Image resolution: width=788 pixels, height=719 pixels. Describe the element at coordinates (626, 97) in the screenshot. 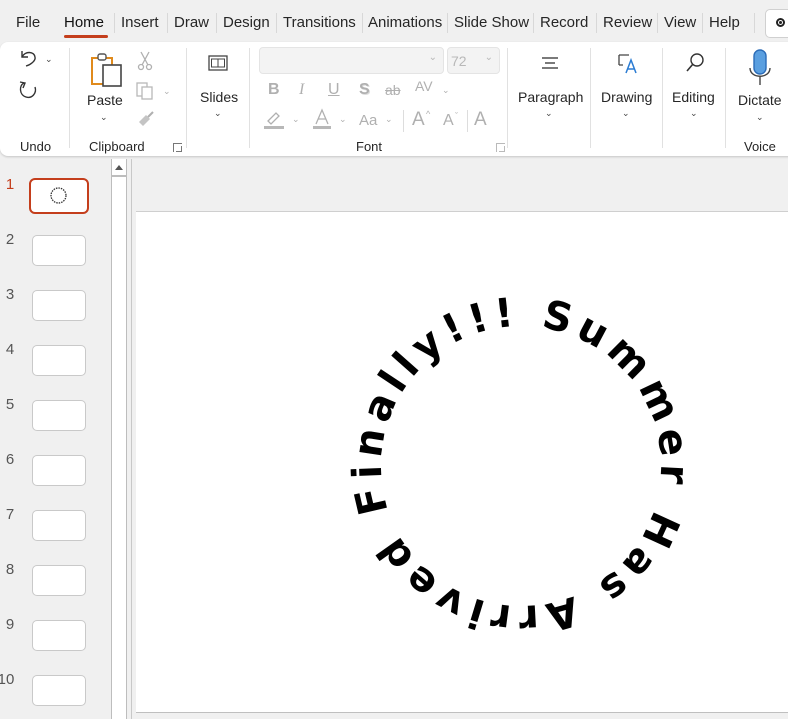

I see `drawing-label: Drawing` at that location.